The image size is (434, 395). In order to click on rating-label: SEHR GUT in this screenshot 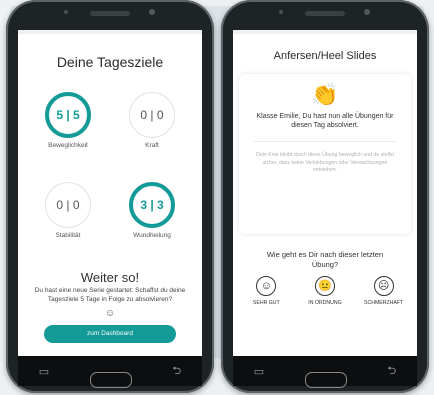, I will do `click(266, 303)`.